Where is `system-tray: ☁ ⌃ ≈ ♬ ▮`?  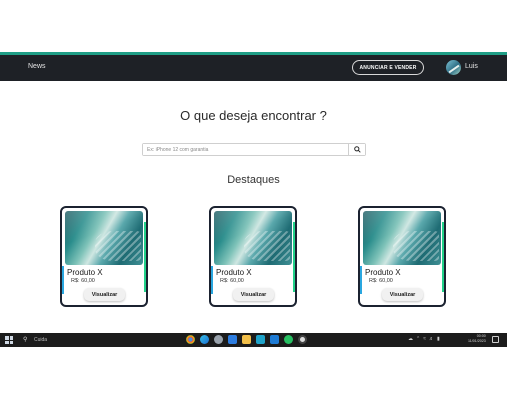 system-tray: ☁ ⌃ ≈ ♬ ▮ is located at coordinates (424, 339).